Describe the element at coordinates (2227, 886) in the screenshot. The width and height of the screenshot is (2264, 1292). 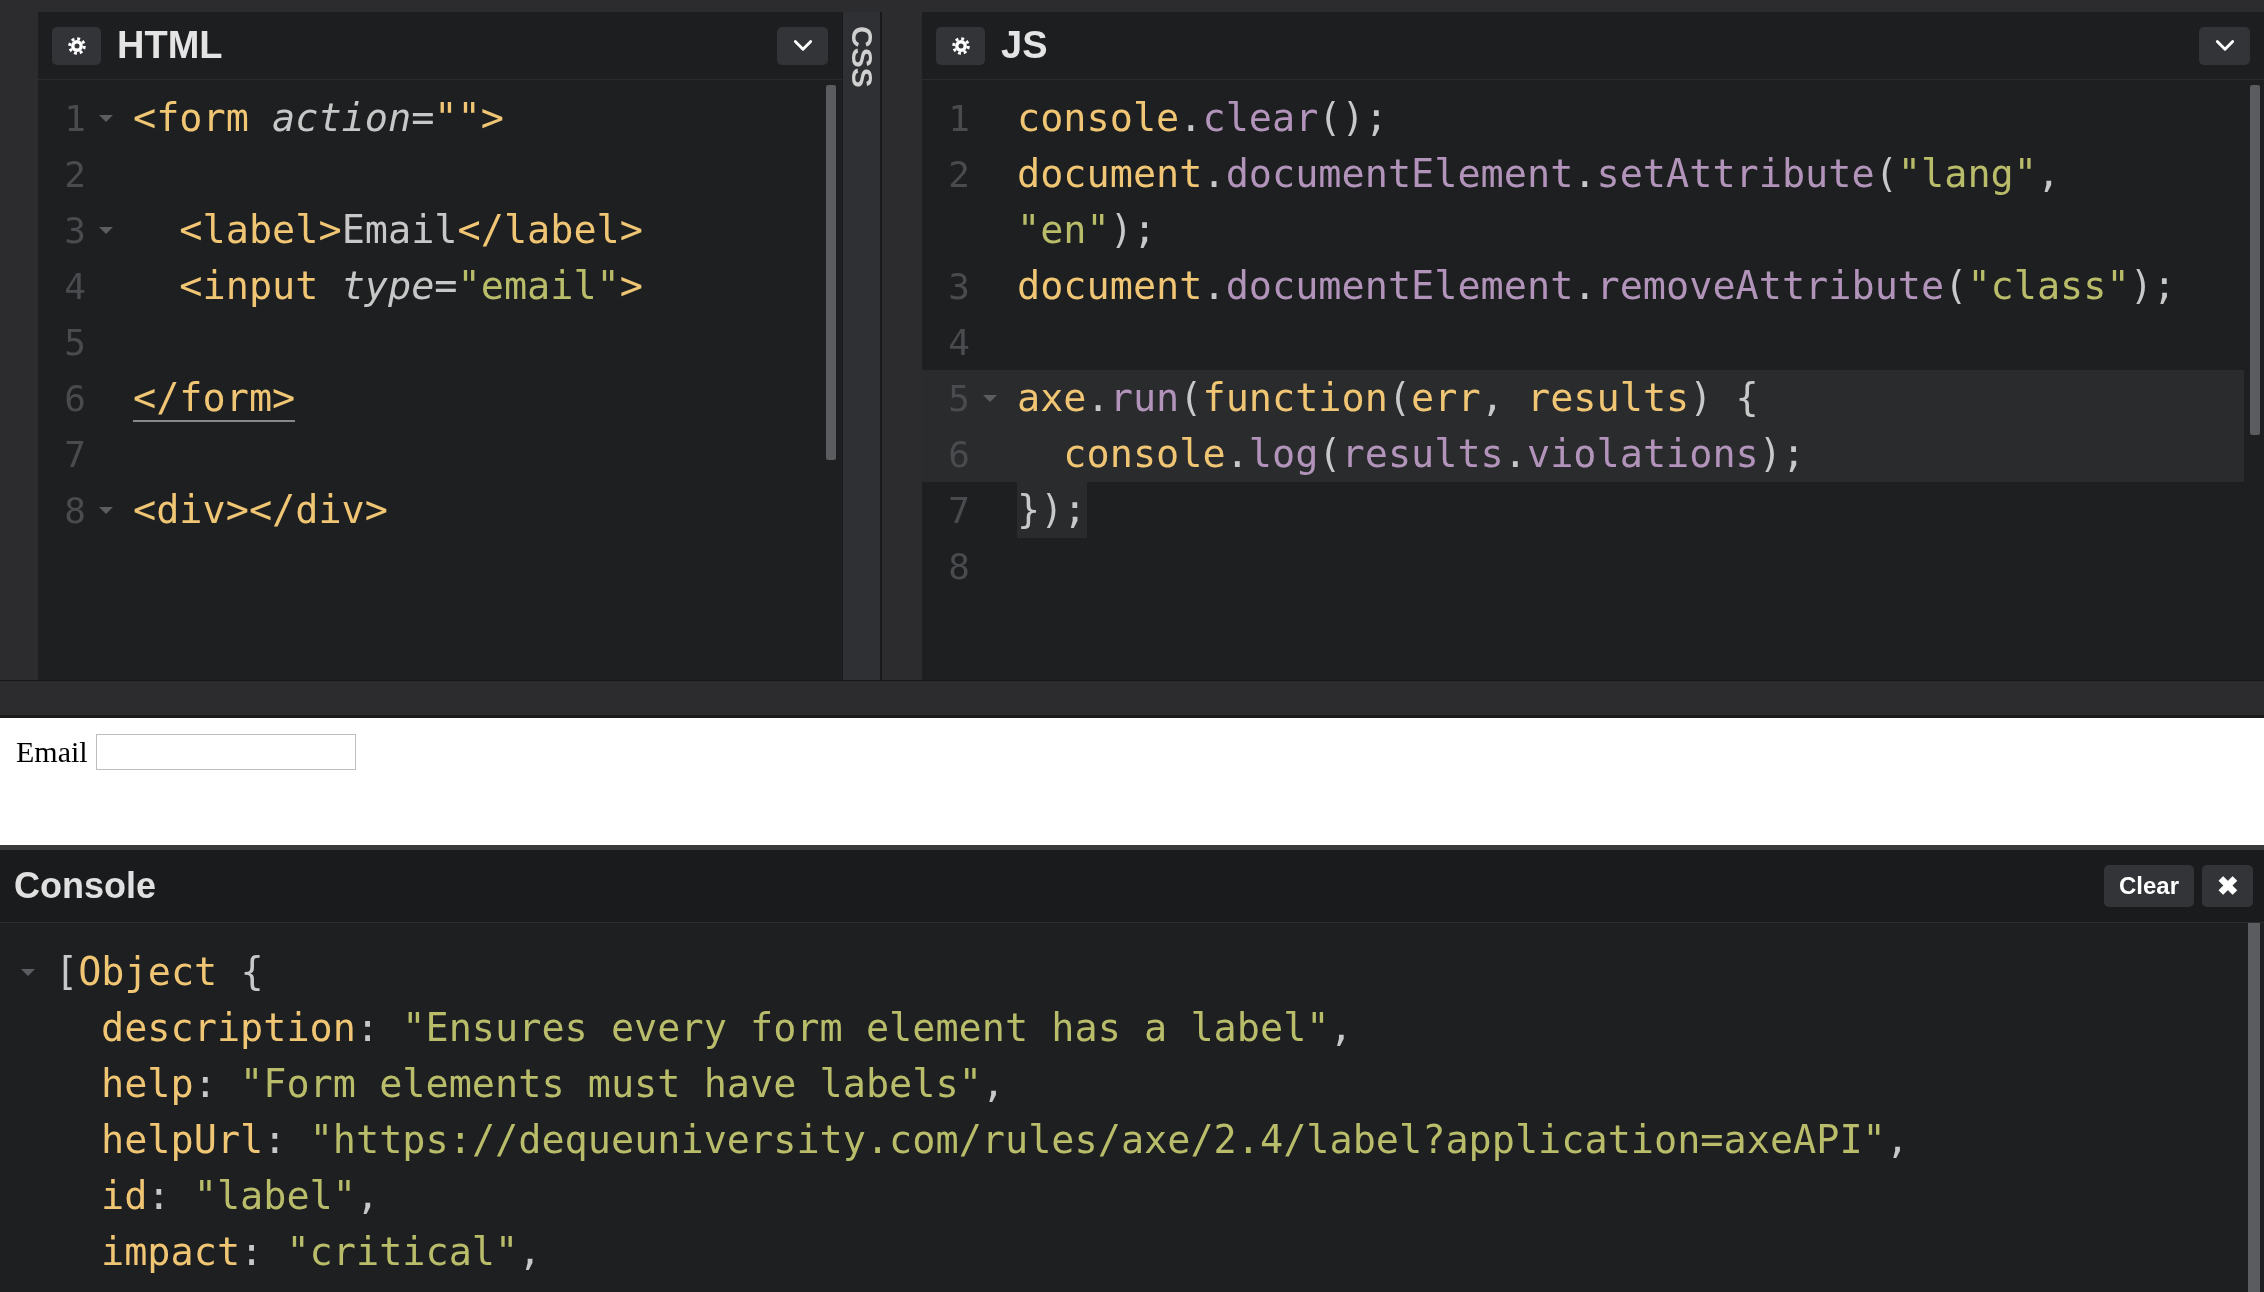
I see `close-button: ✖` at that location.